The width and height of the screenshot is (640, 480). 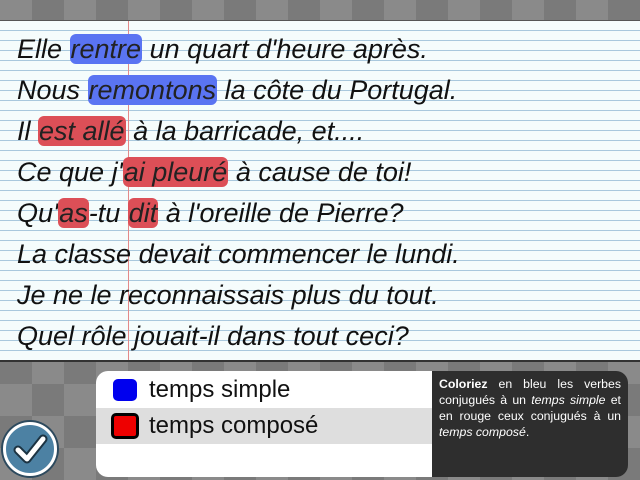 What do you see at coordinates (27, 131) in the screenshot?
I see `sentence-text: Il` at bounding box center [27, 131].